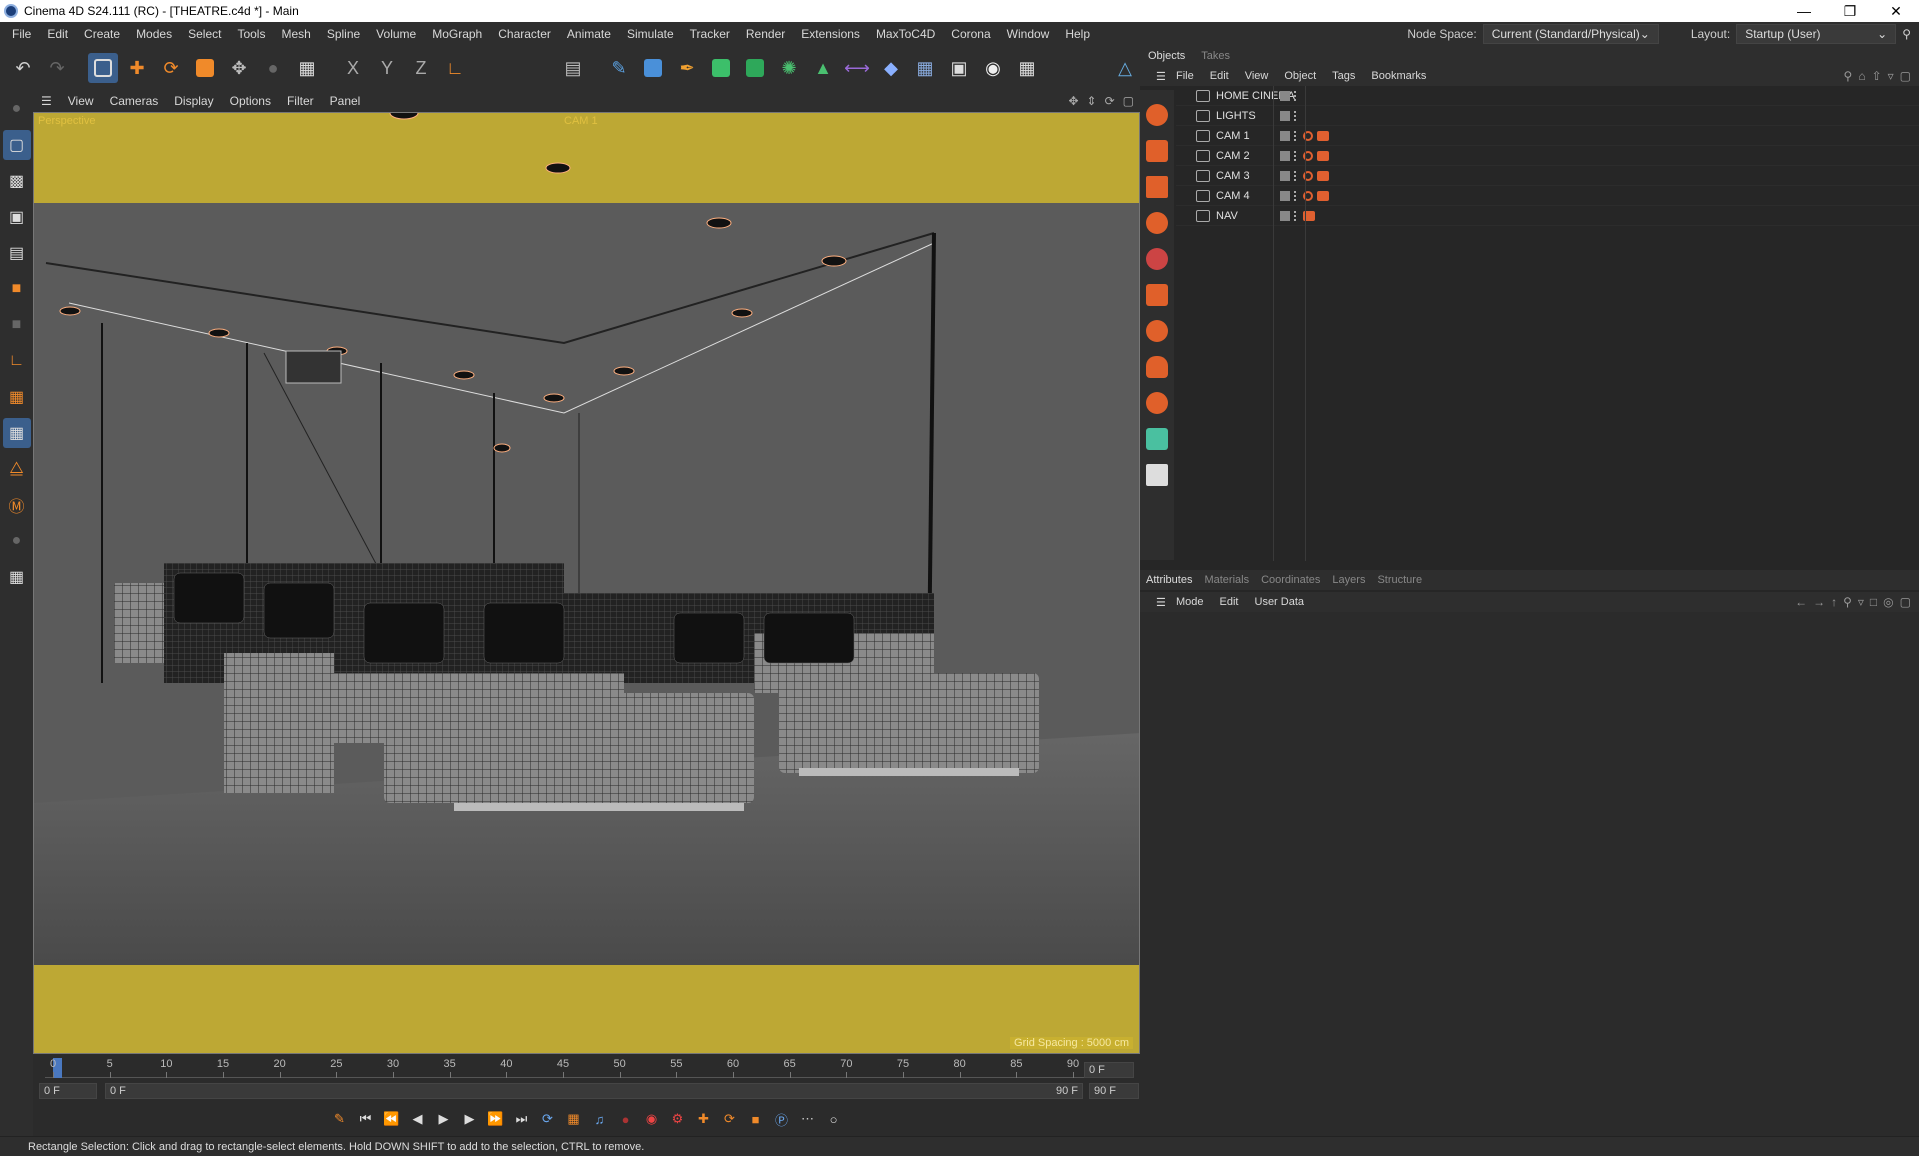 This screenshot has width=1919, height=1156. Describe the element at coordinates (17, 325) in the screenshot. I see `uv-mode-icon: ■` at that location.